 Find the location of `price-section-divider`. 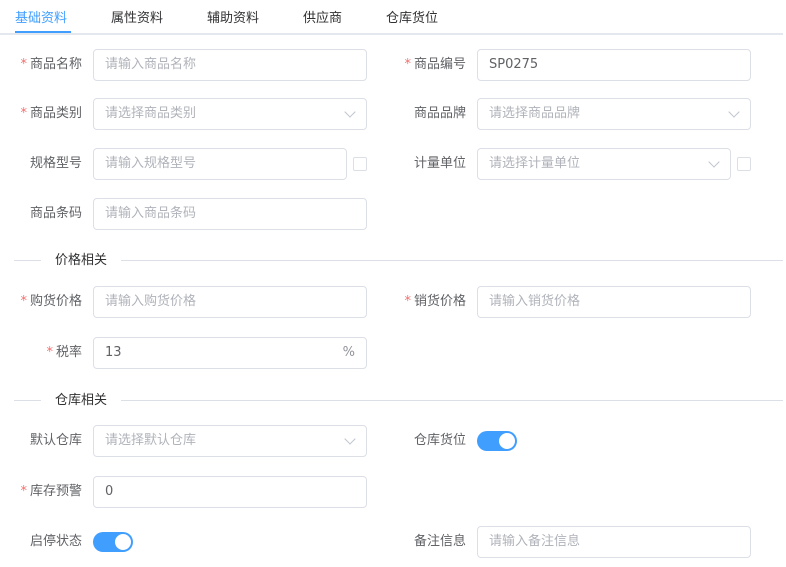

price-section-divider is located at coordinates (398, 260).